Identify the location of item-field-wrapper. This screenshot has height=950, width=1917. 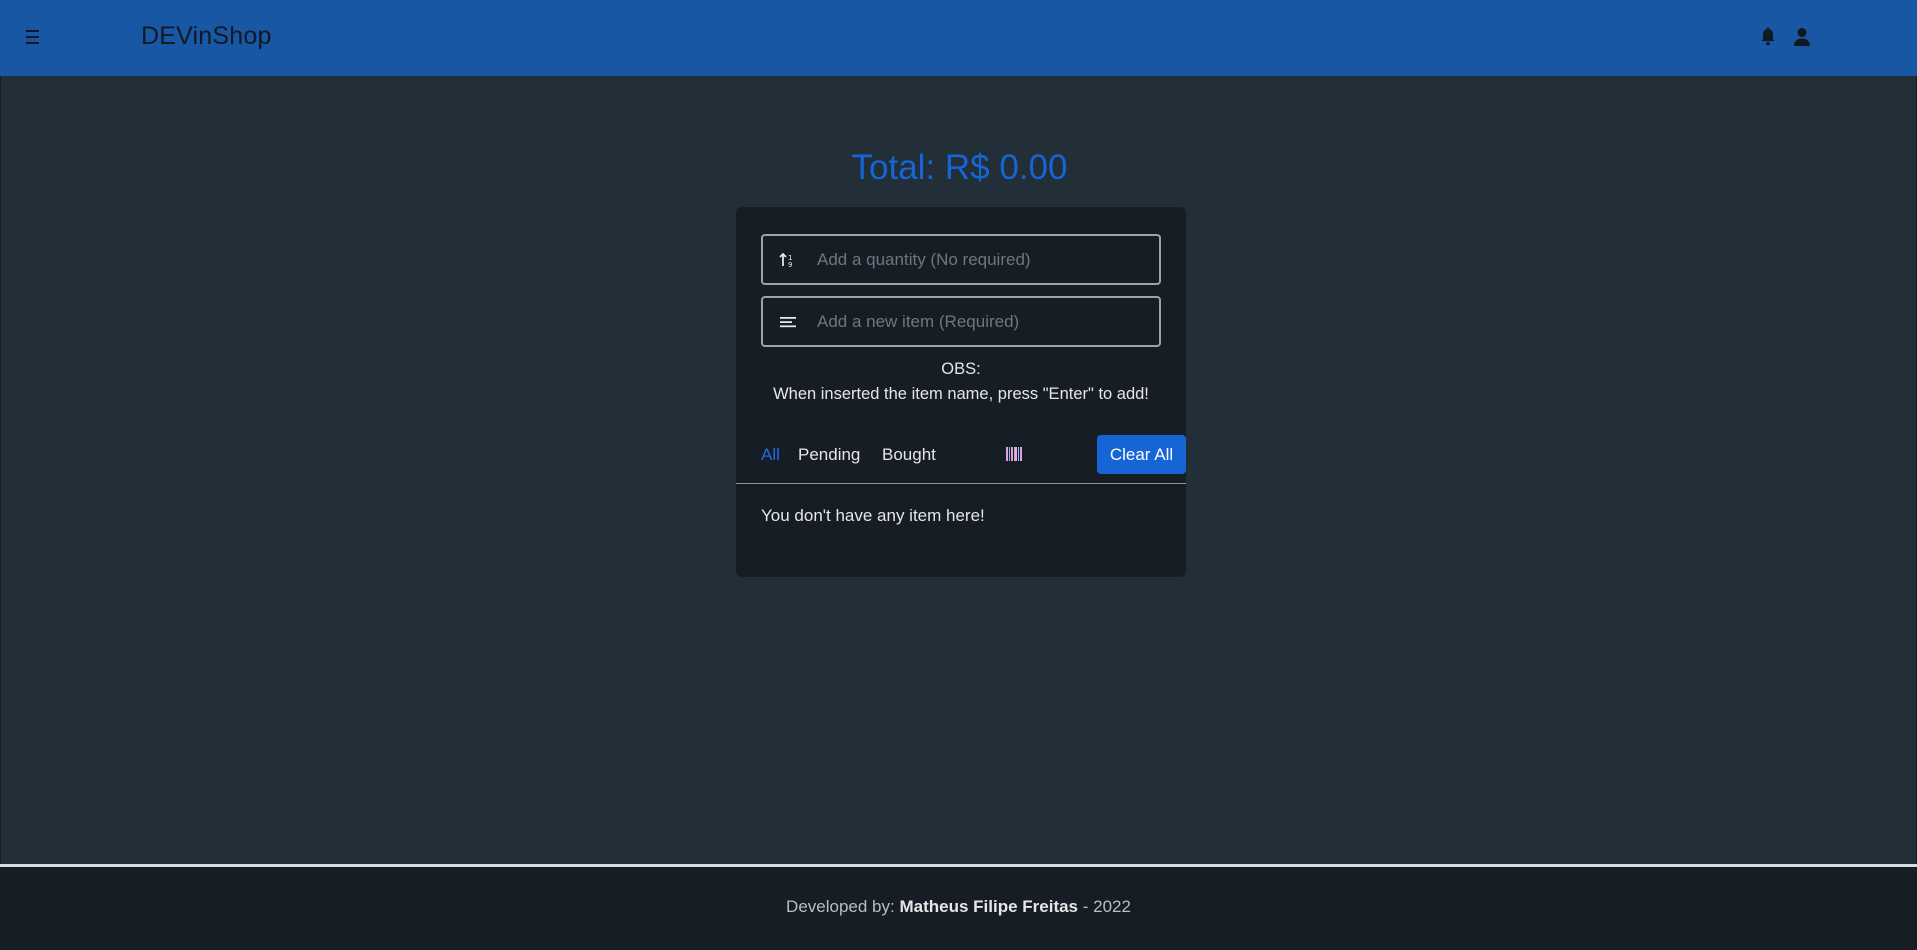
(961, 321).